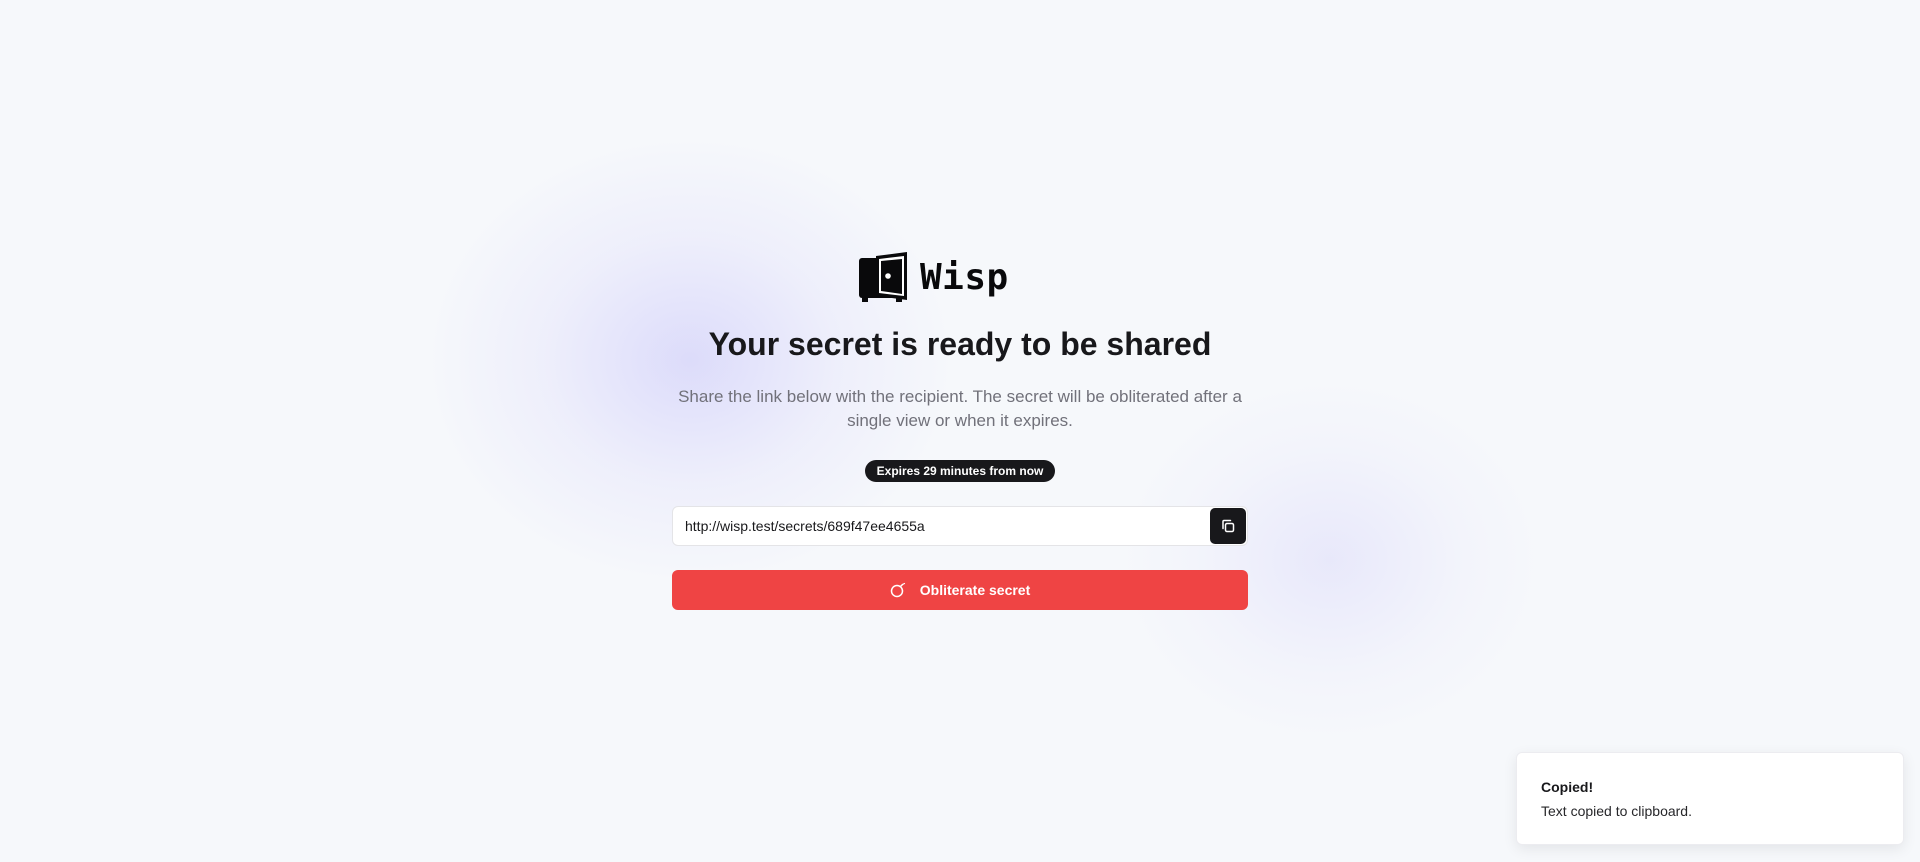  I want to click on page-title: Your secret is ready to be shared, so click(960, 344).